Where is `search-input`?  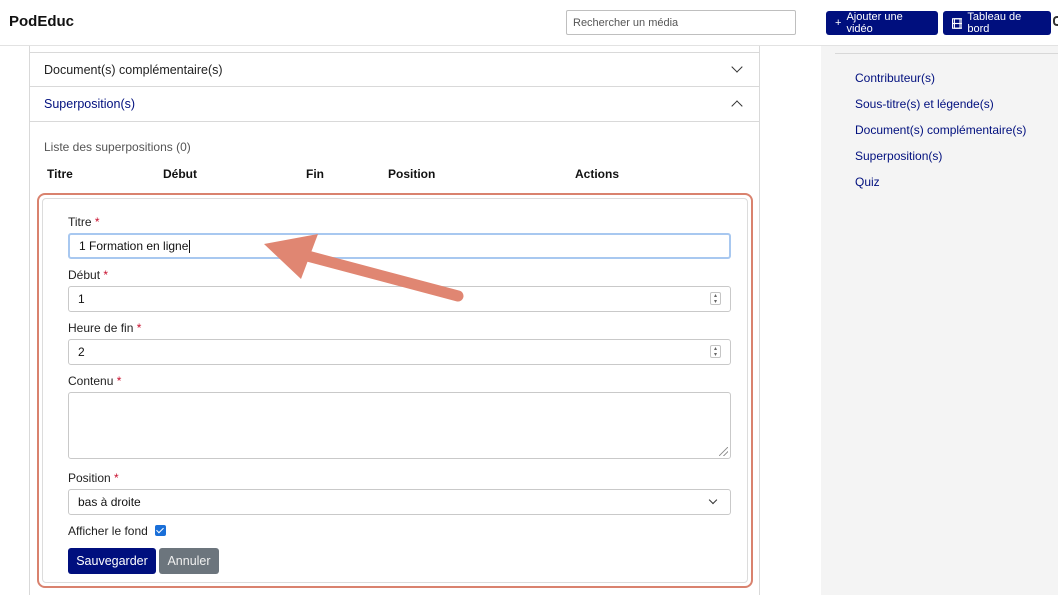
search-input is located at coordinates (681, 22).